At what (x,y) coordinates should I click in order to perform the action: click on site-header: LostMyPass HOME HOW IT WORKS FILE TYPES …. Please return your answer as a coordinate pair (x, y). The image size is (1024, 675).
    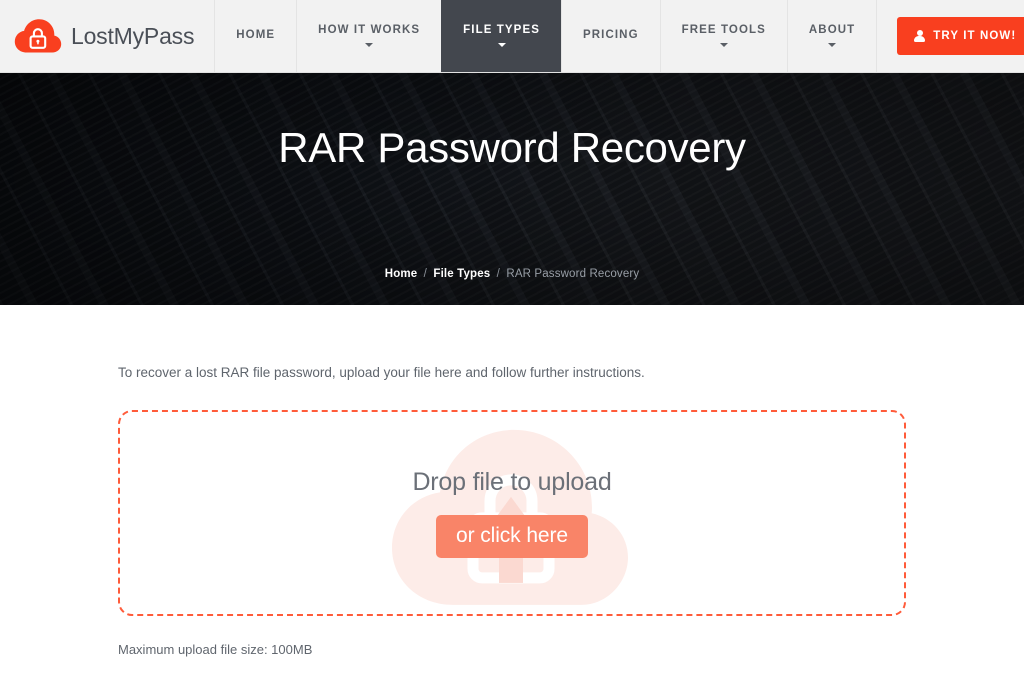
    Looking at the image, I should click on (512, 36).